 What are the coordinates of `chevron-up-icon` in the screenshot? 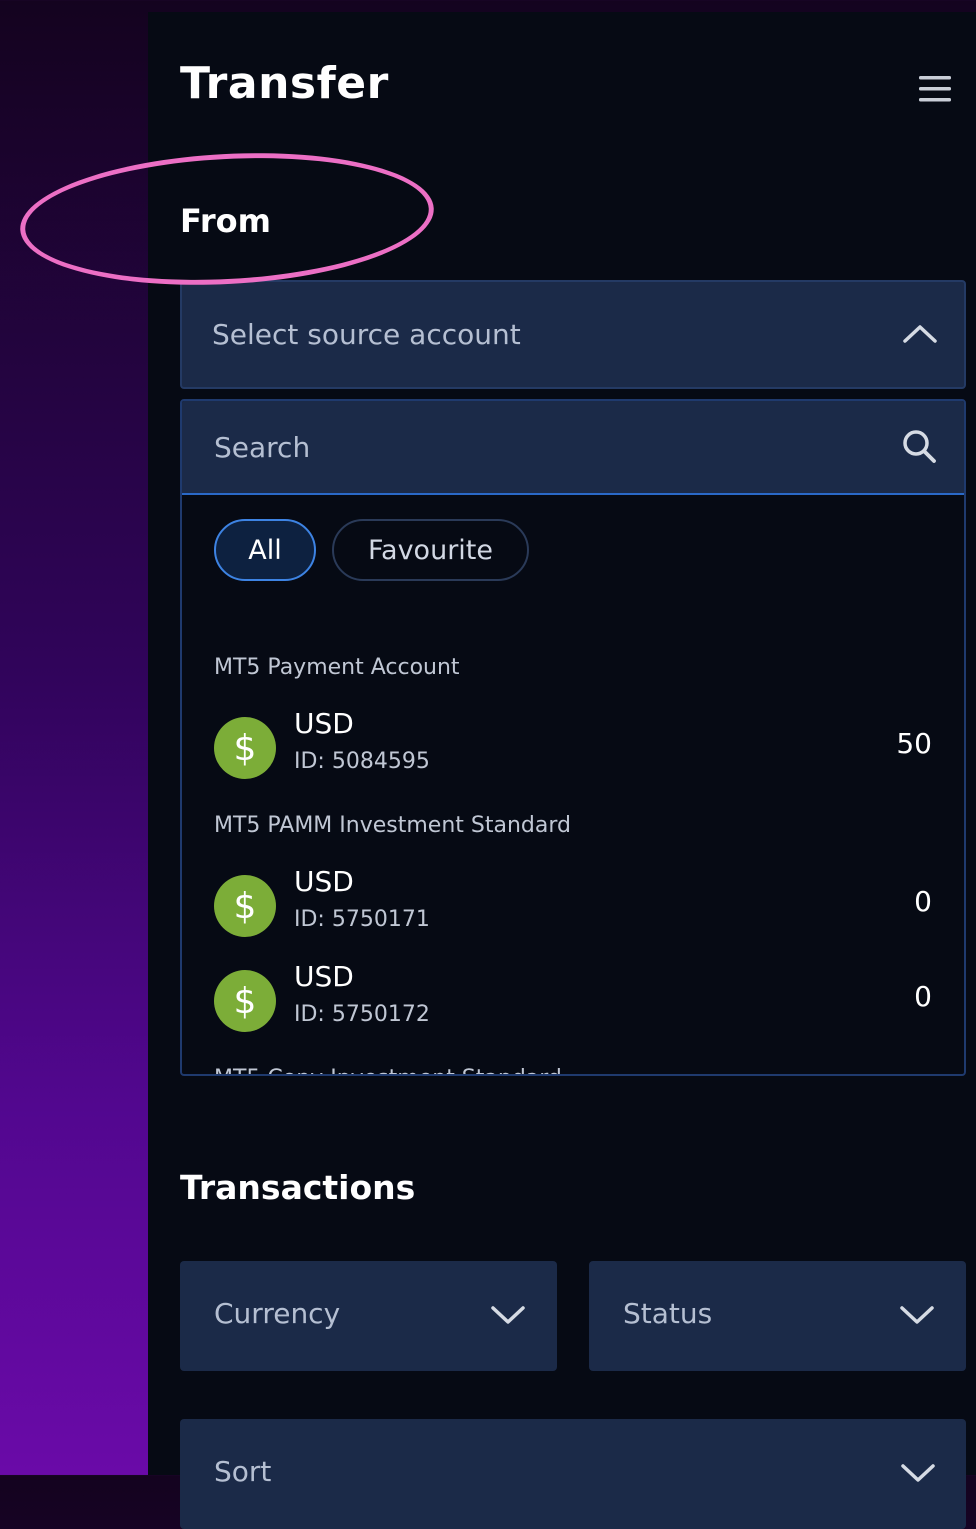 It's located at (920, 334).